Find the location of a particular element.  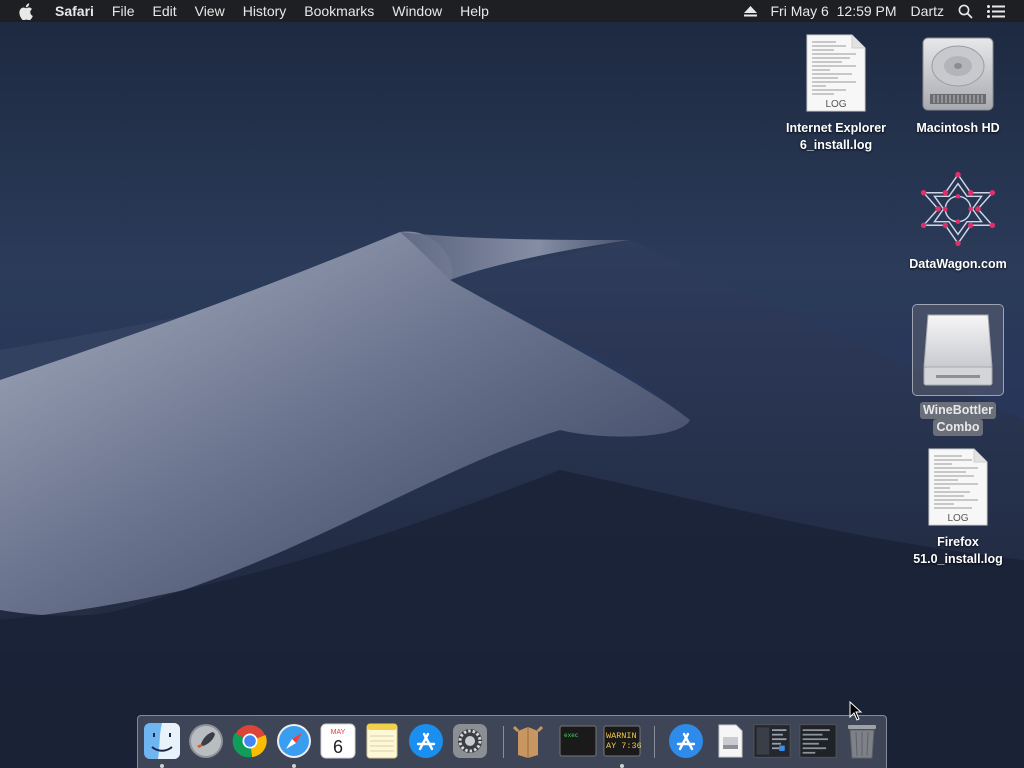

notification-center-icon is located at coordinates (996, 11).